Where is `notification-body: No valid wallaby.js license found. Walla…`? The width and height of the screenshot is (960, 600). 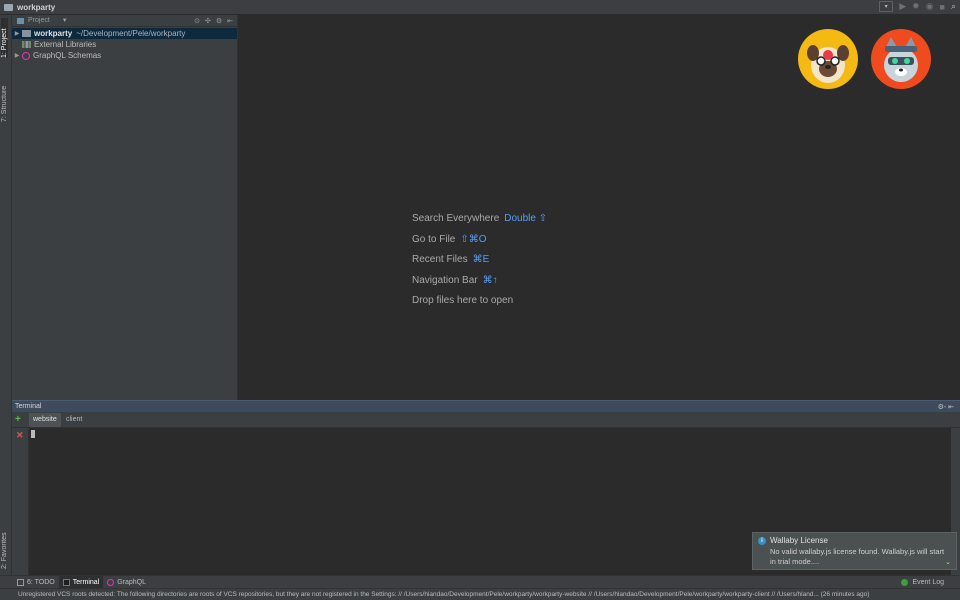
notification-body: No valid wallaby.js license found. Walla… is located at coordinates (857, 556).